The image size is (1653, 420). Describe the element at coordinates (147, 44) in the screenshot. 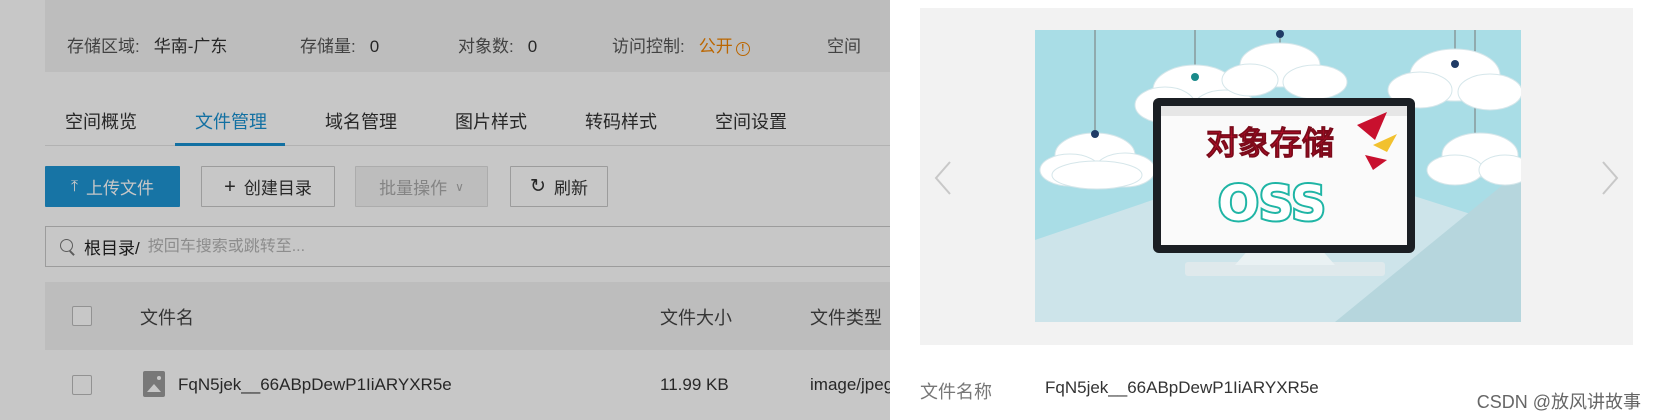

I see `region-info: 存储区域: 华南-广东` at that location.